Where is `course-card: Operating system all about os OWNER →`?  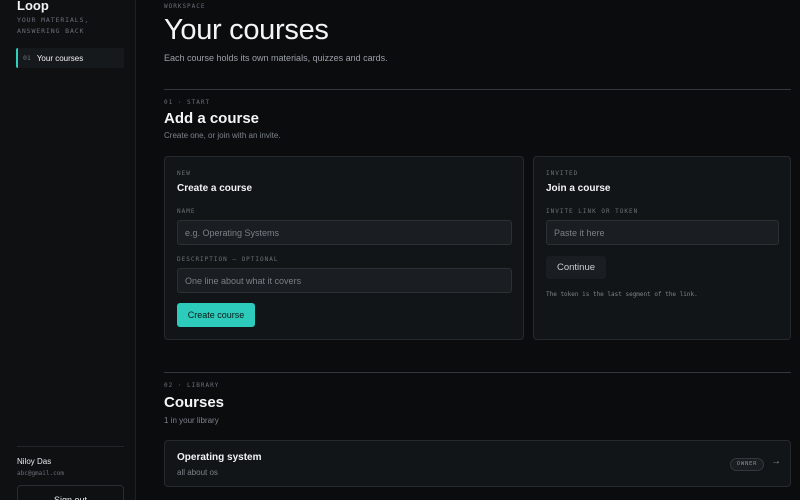 course-card: Operating system all about os OWNER → is located at coordinates (477, 463).